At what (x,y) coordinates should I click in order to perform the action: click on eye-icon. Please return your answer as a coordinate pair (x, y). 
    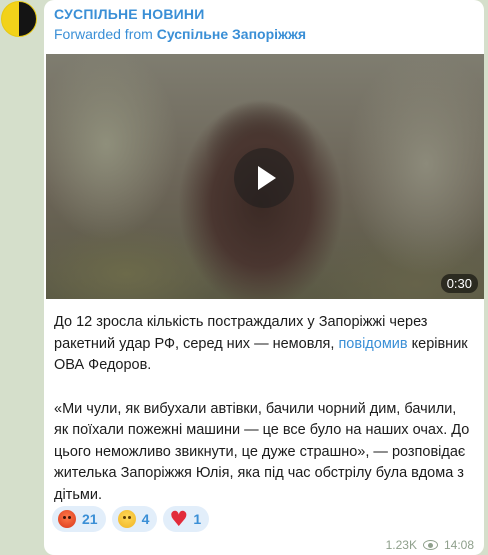
    Looking at the image, I should click on (430, 545).